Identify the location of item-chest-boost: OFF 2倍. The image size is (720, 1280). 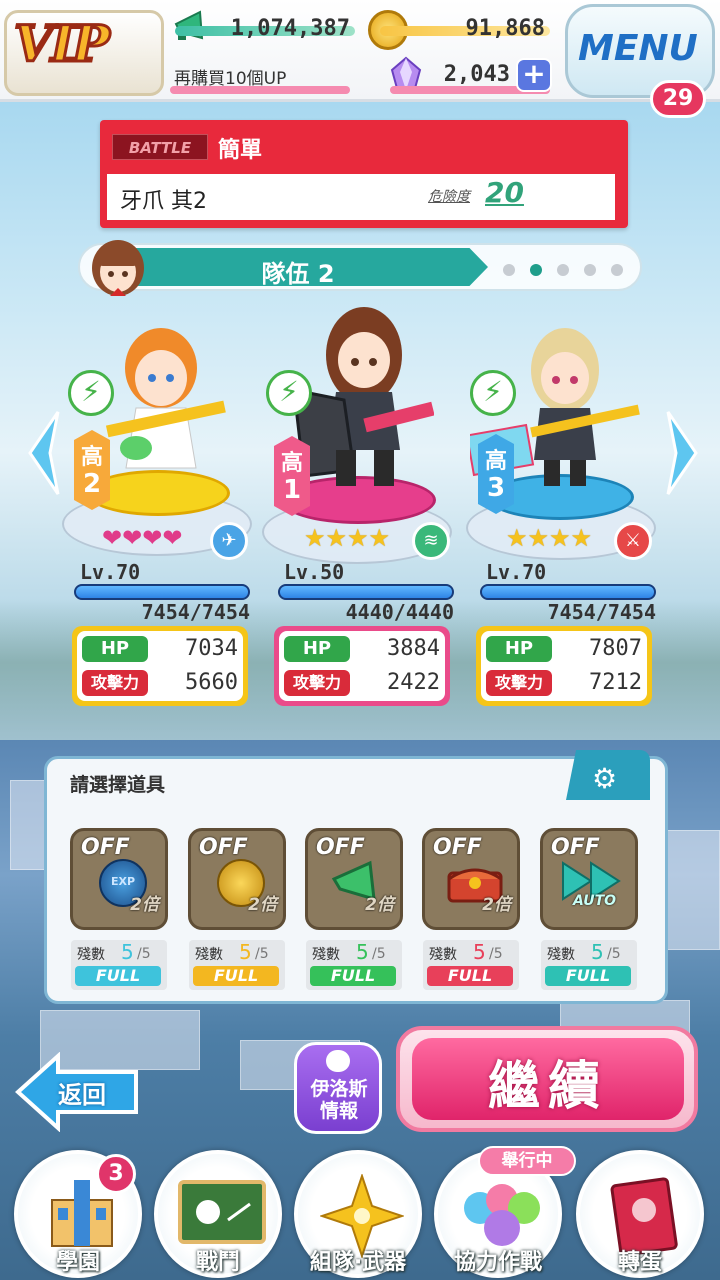
(471, 879).